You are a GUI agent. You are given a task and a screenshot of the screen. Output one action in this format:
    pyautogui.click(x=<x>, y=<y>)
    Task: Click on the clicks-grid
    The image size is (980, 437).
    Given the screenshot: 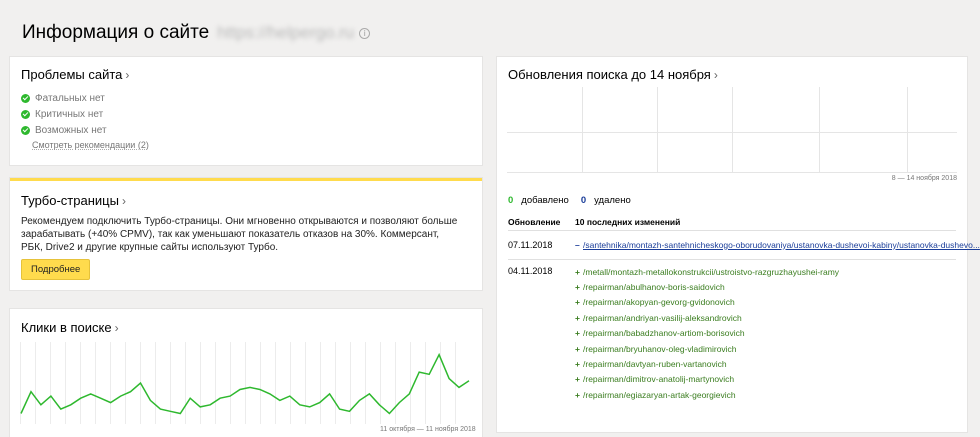 What is the action you would take?
    pyautogui.click(x=238, y=383)
    